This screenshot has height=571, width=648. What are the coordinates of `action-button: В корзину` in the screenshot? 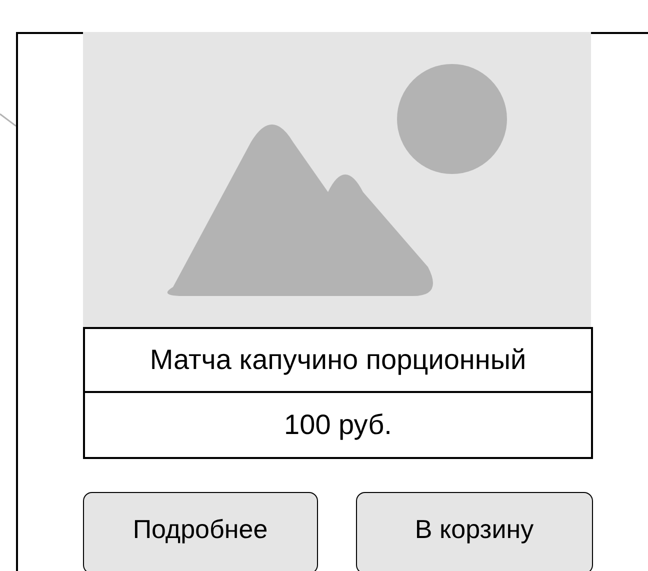 It's located at (474, 531).